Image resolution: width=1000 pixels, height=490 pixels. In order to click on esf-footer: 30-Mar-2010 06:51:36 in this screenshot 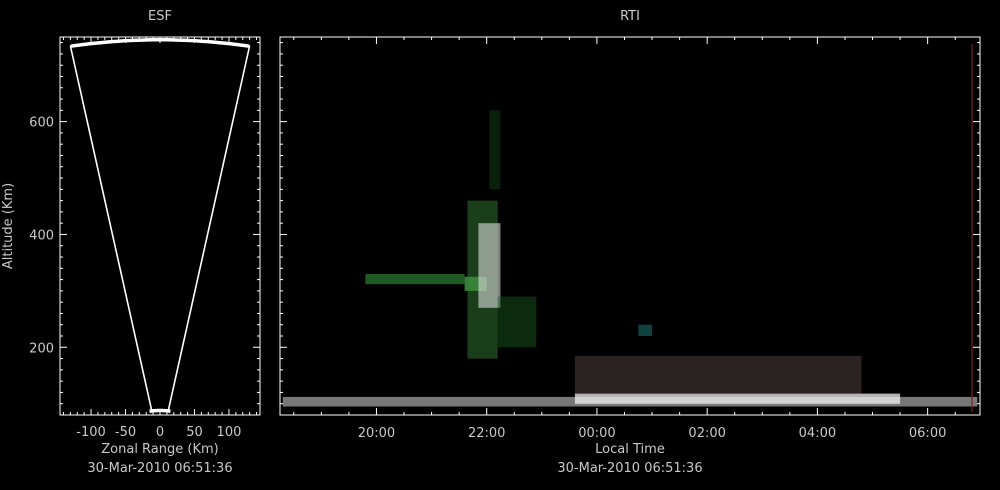, I will do `click(159, 468)`.